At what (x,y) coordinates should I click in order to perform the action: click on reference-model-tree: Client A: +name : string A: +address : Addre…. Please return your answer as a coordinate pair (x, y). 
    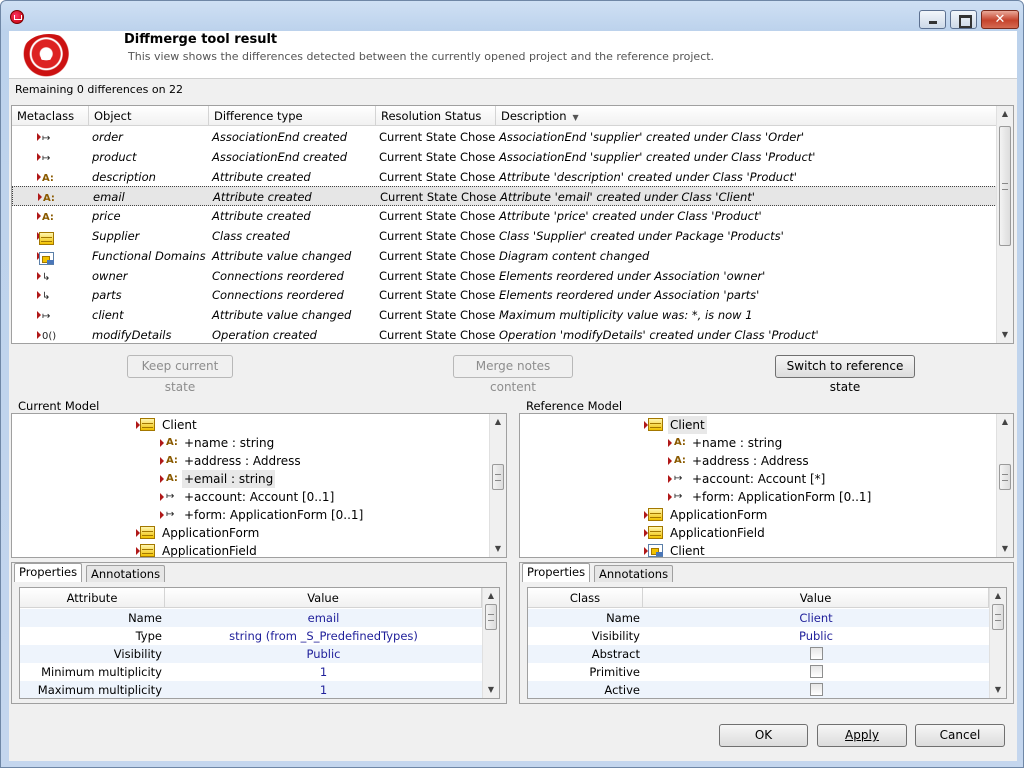
    Looking at the image, I should click on (766, 485).